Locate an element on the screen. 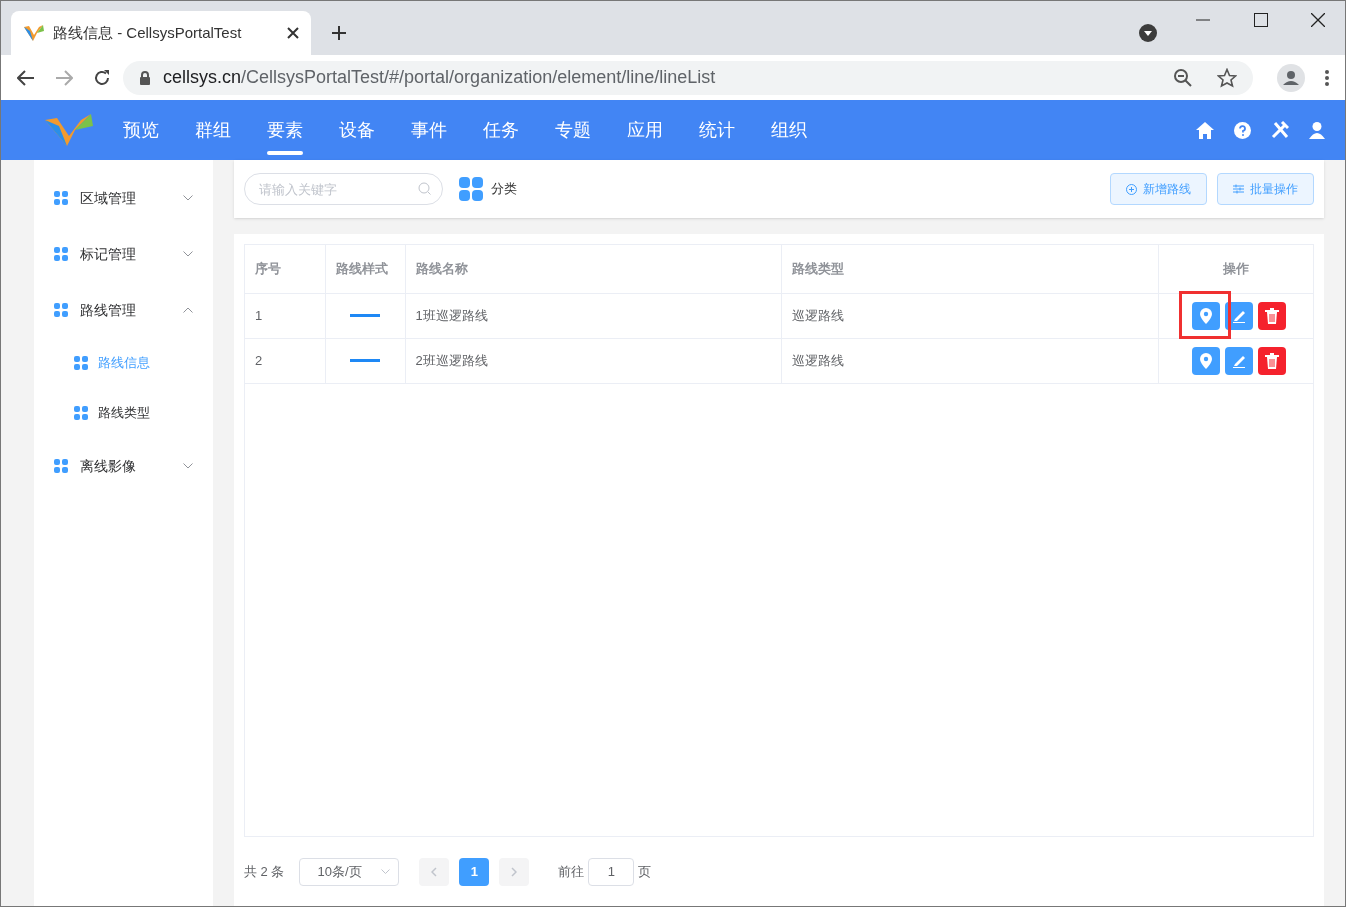 This screenshot has height=907, width=1346. url-text: cellsys.cn/CellsysPortalTest/#/portal/organization/element/line/lineList is located at coordinates (440, 77).